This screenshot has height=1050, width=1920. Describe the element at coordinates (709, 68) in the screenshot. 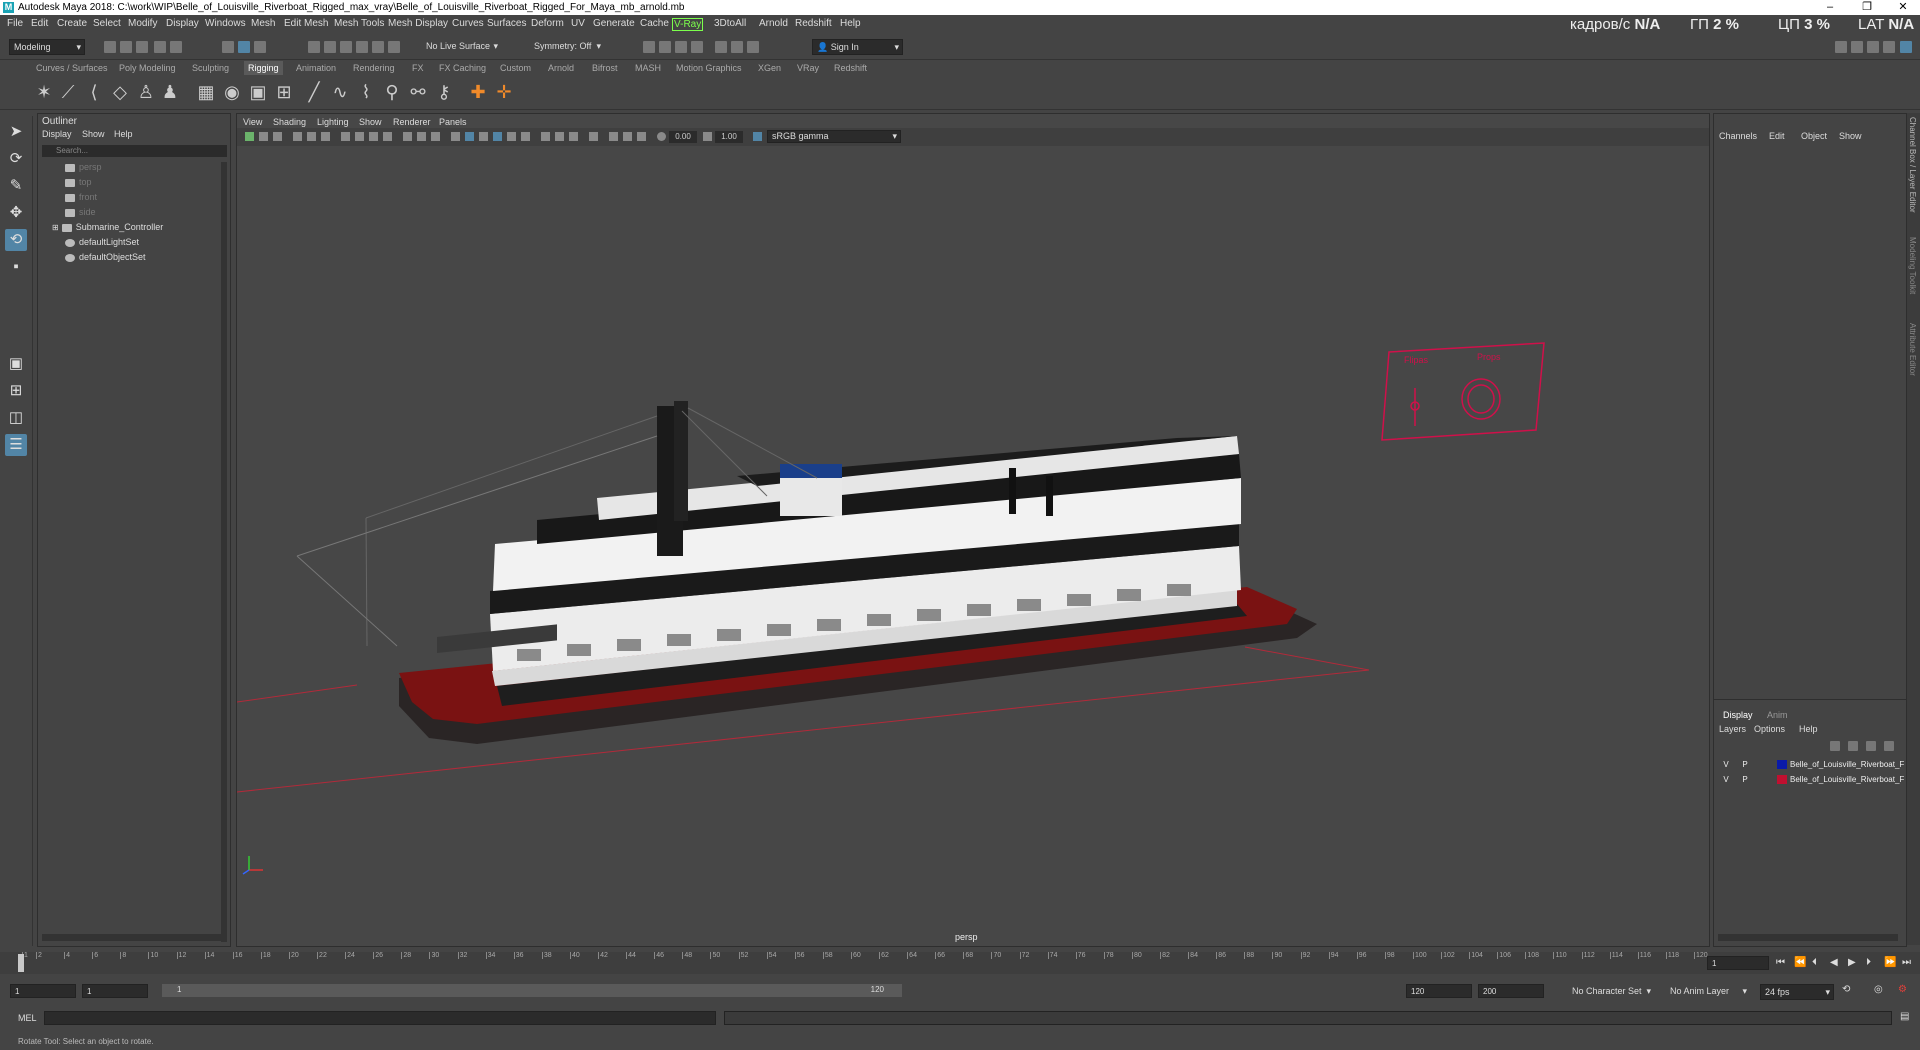

I see `shelf-tab-motion-graphics: Motion Graphics` at that location.